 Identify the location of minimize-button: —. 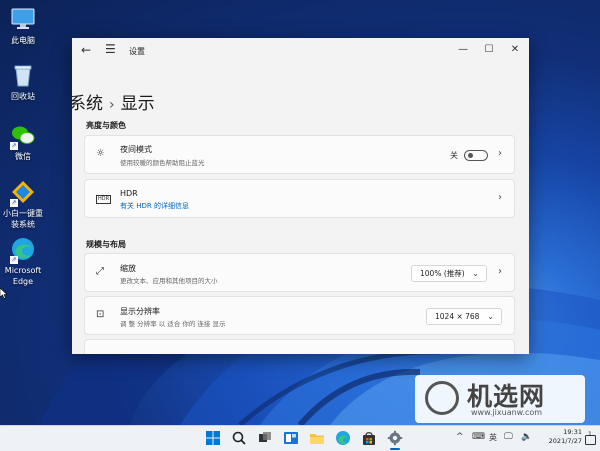
(463, 50).